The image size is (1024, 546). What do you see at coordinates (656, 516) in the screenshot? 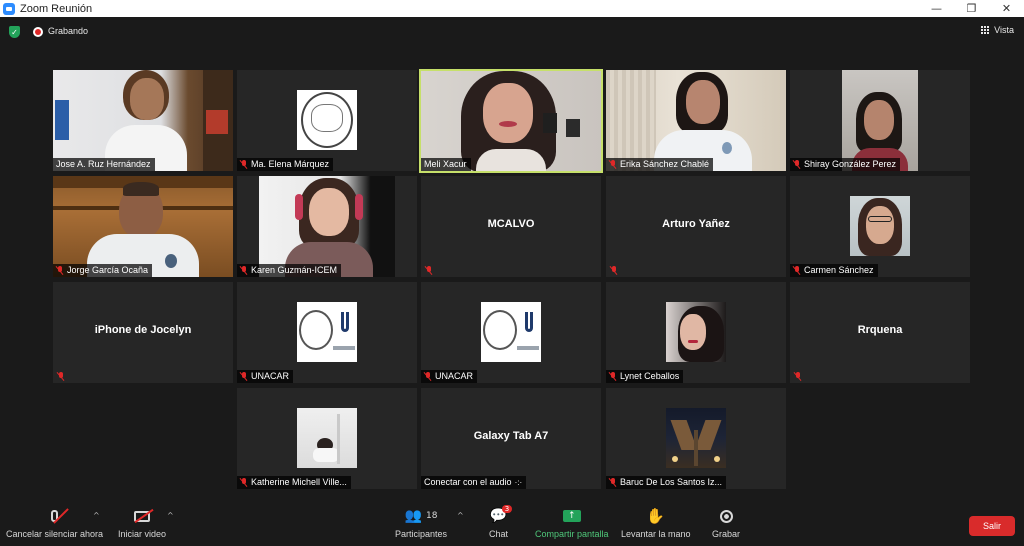
I see `raise-hand-icon: ✋` at bounding box center [656, 516].